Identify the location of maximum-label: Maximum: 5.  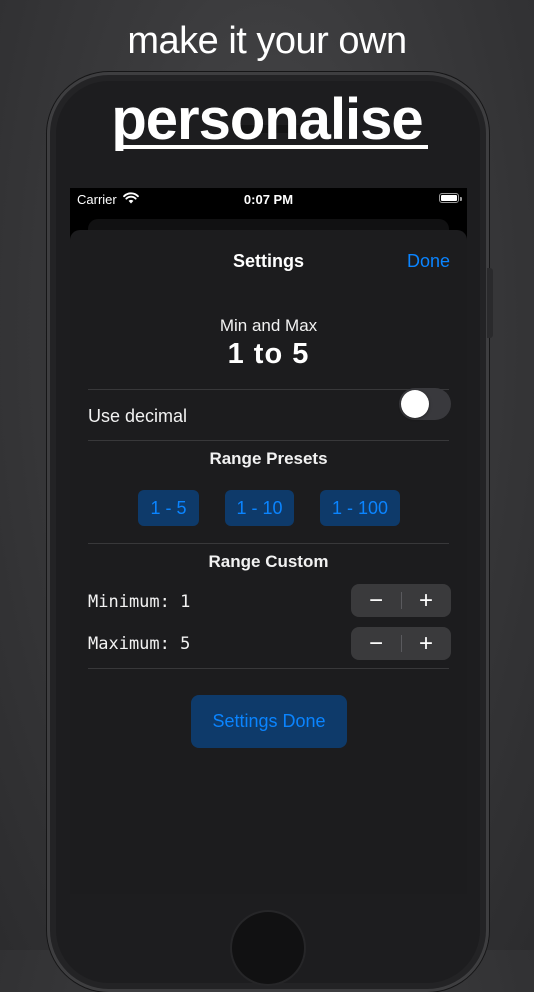
(139, 644).